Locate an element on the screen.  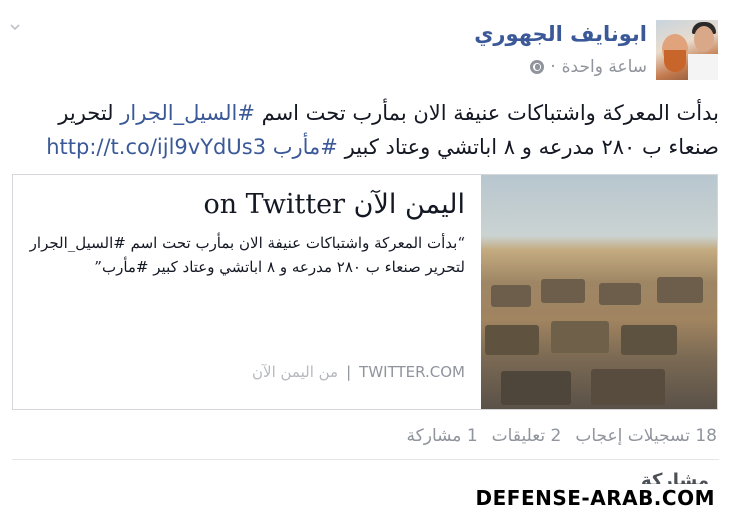
timestamp: ساعة واحدة is located at coordinates (604, 67).